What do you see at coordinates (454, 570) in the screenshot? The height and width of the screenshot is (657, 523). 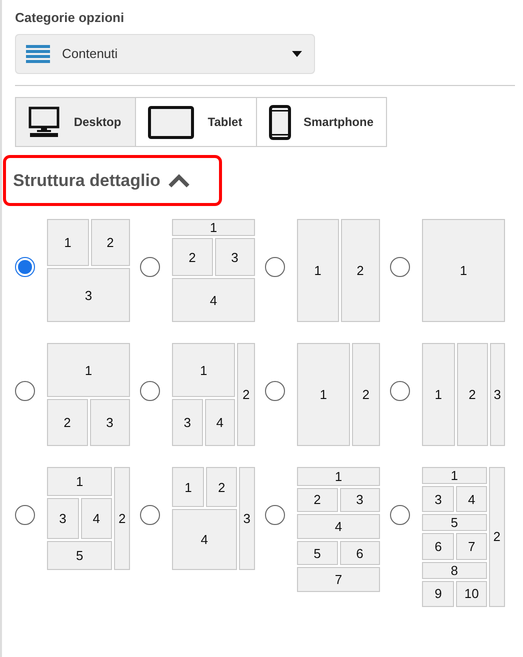 I see `layout-cell: 8` at bounding box center [454, 570].